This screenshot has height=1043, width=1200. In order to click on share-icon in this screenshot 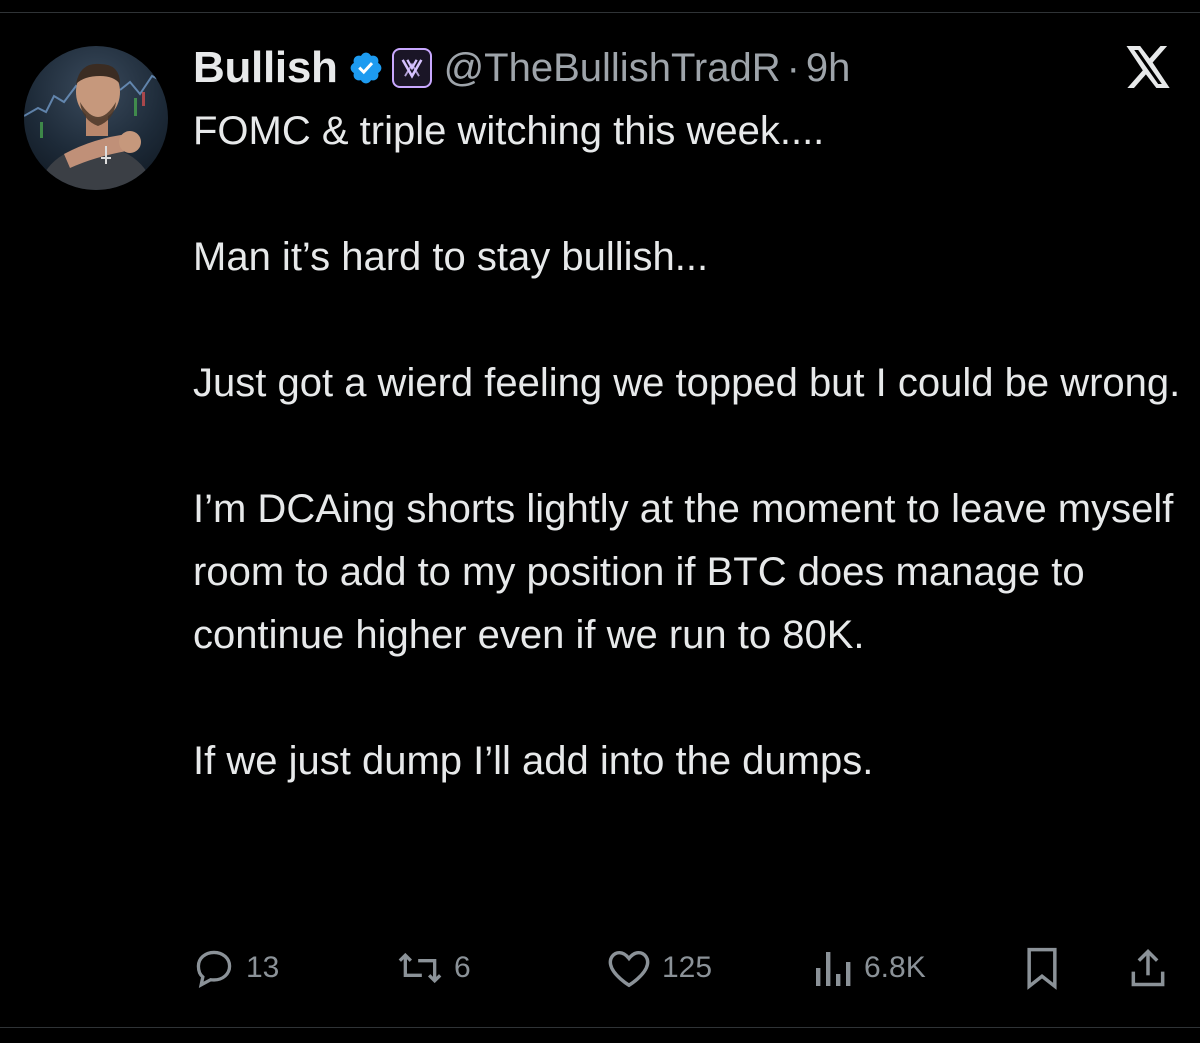, I will do `click(1148, 968)`.